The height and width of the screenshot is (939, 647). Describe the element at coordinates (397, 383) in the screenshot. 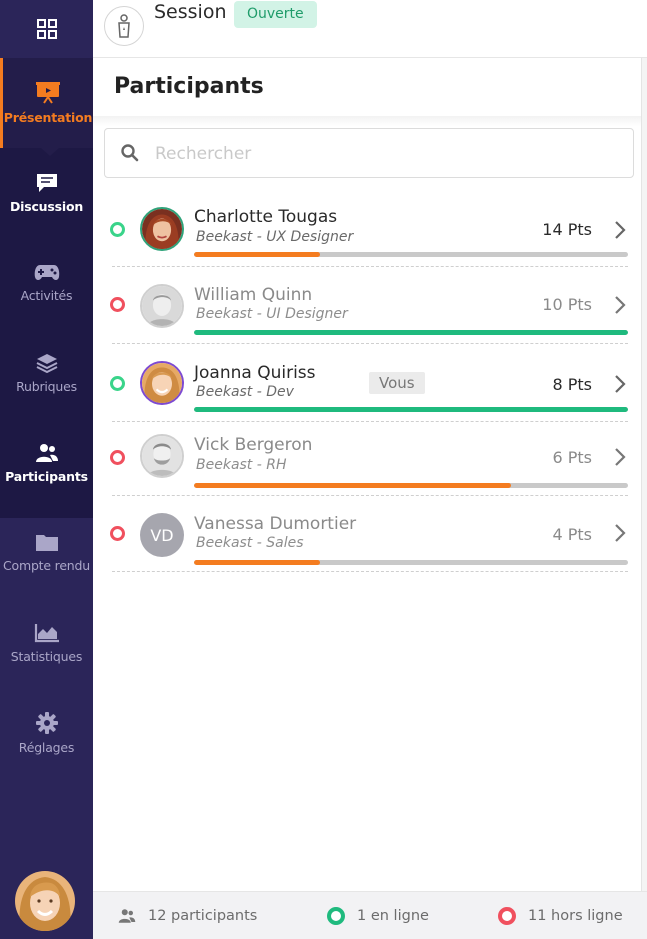

I see `you-tag: Vous` at that location.